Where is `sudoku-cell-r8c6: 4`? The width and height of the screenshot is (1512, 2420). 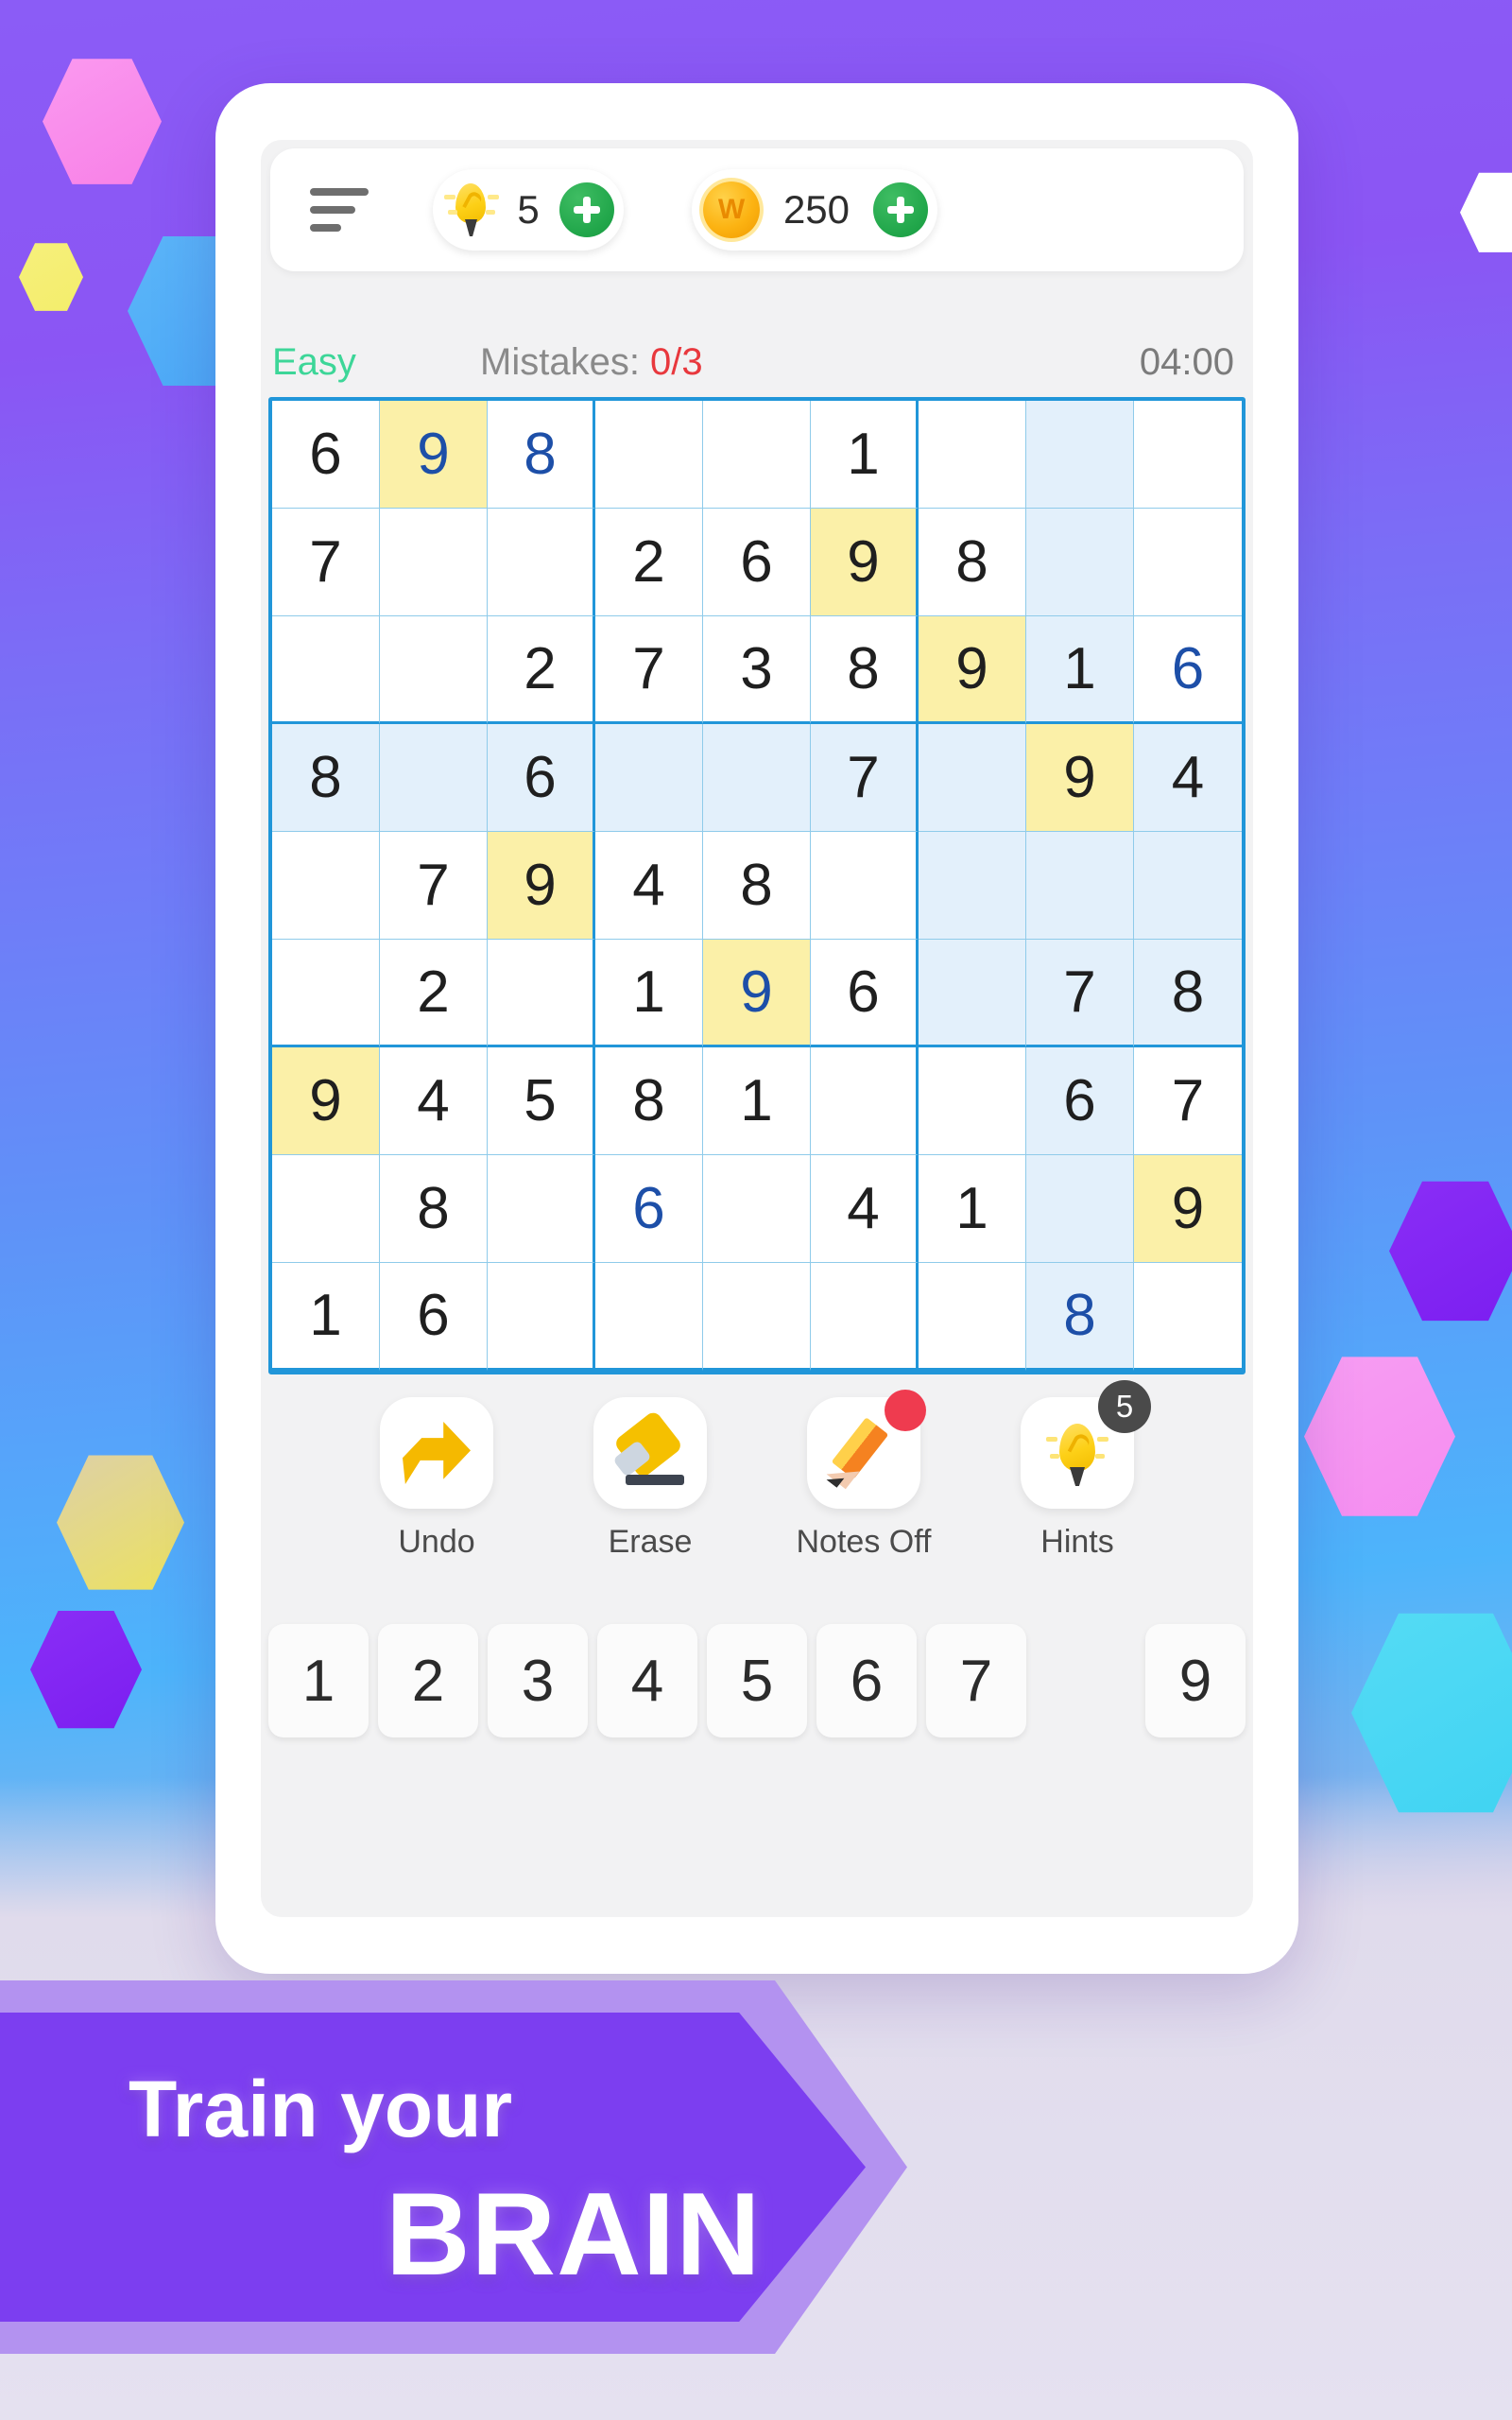
sudoku-cell-r8c6: 4 is located at coordinates (865, 1209).